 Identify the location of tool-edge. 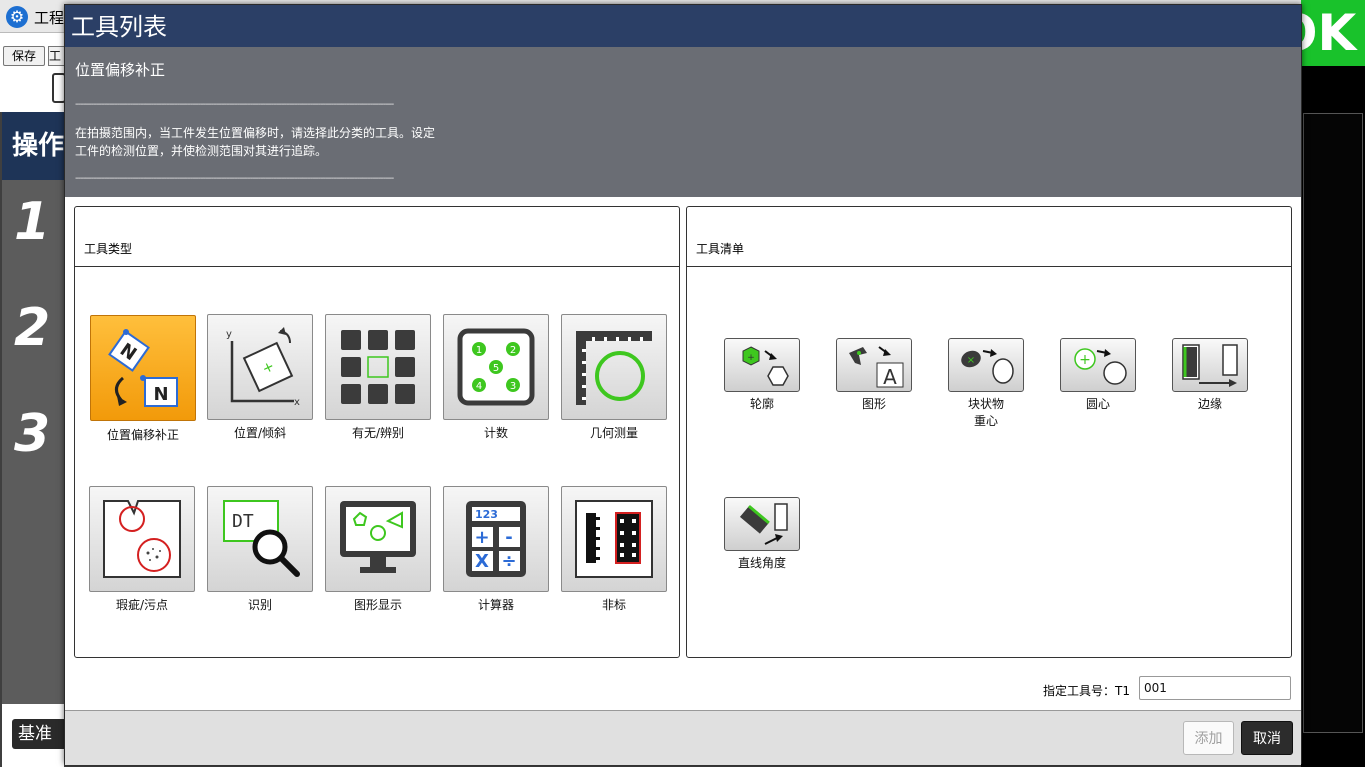
(1210, 365).